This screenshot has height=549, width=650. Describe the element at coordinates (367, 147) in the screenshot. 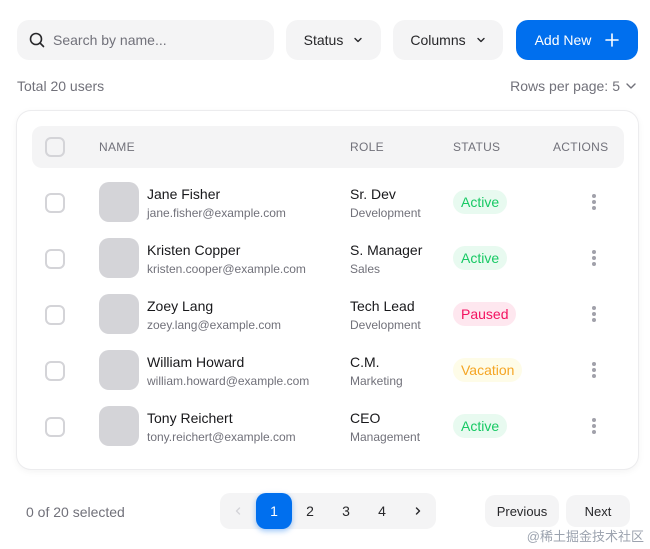

I see `column-header-role: ROLE` at that location.